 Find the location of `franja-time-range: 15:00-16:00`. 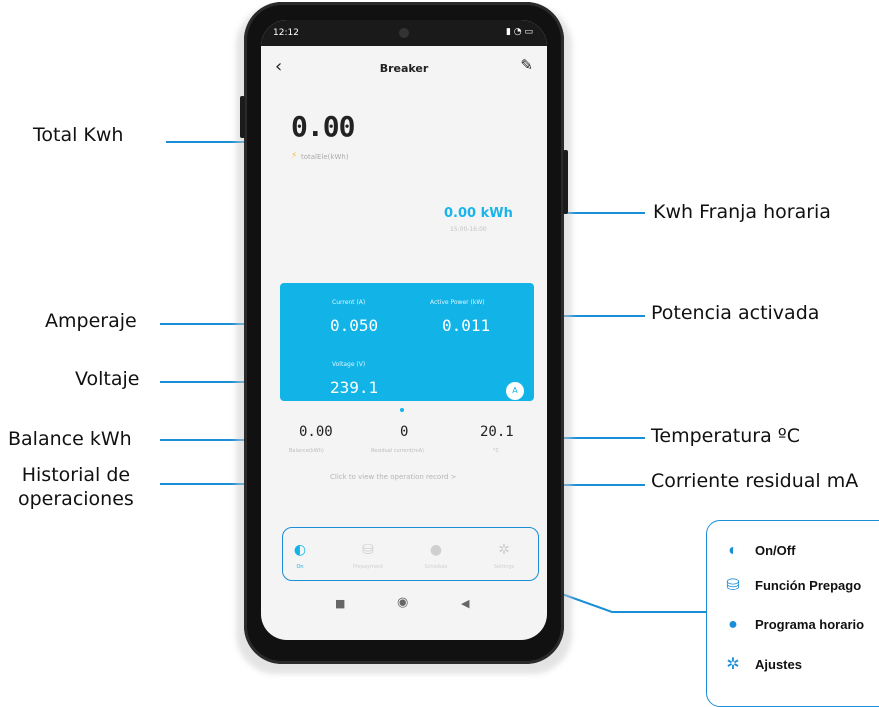

franja-time-range: 15:00-16:00 is located at coordinates (468, 229).